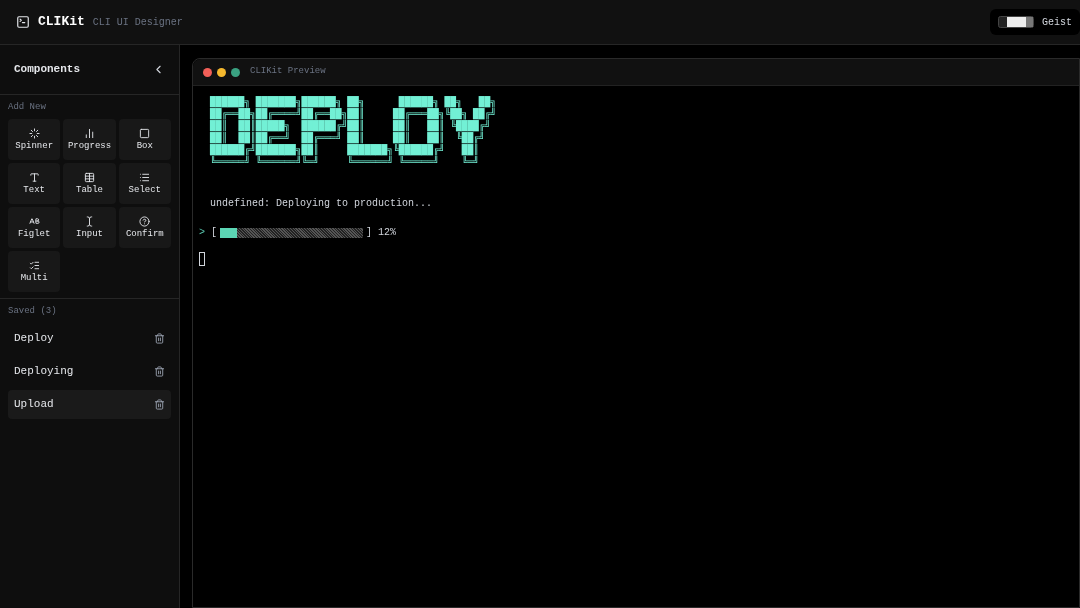 Image resolution: width=1080 pixels, height=608 pixels. I want to click on window-title: CLIKit Preview, so click(288, 72).